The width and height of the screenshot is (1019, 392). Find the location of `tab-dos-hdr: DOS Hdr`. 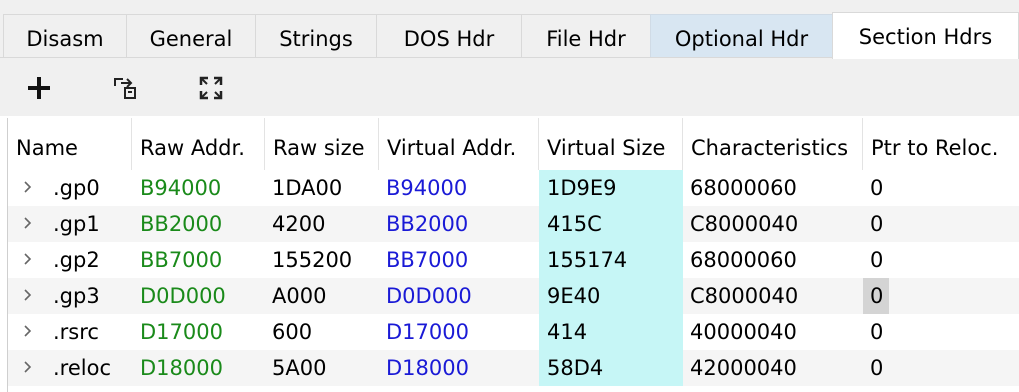

tab-dos-hdr: DOS Hdr is located at coordinates (449, 35).